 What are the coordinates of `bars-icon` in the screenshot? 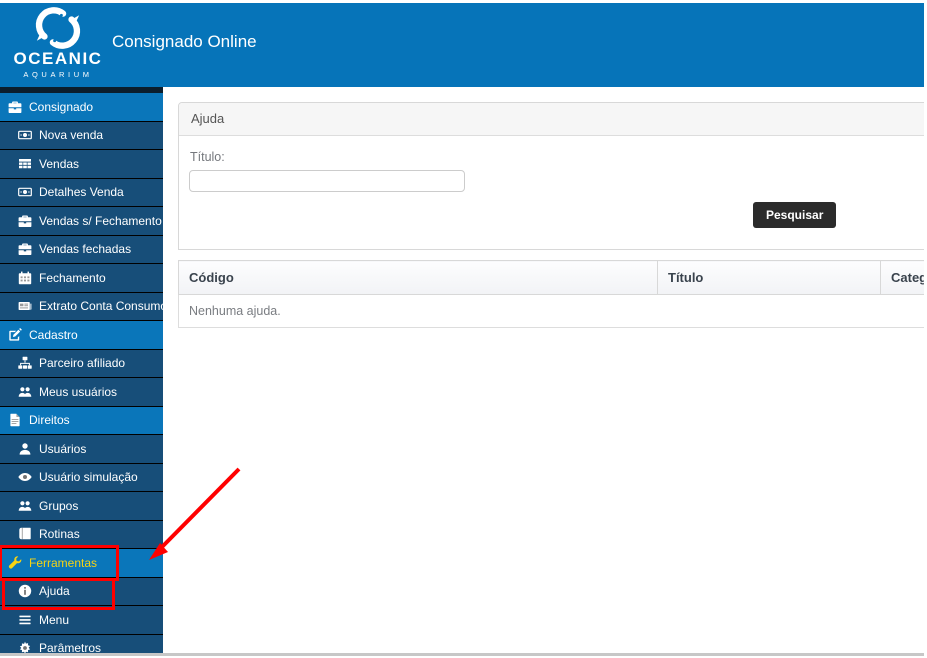 It's located at (25, 620).